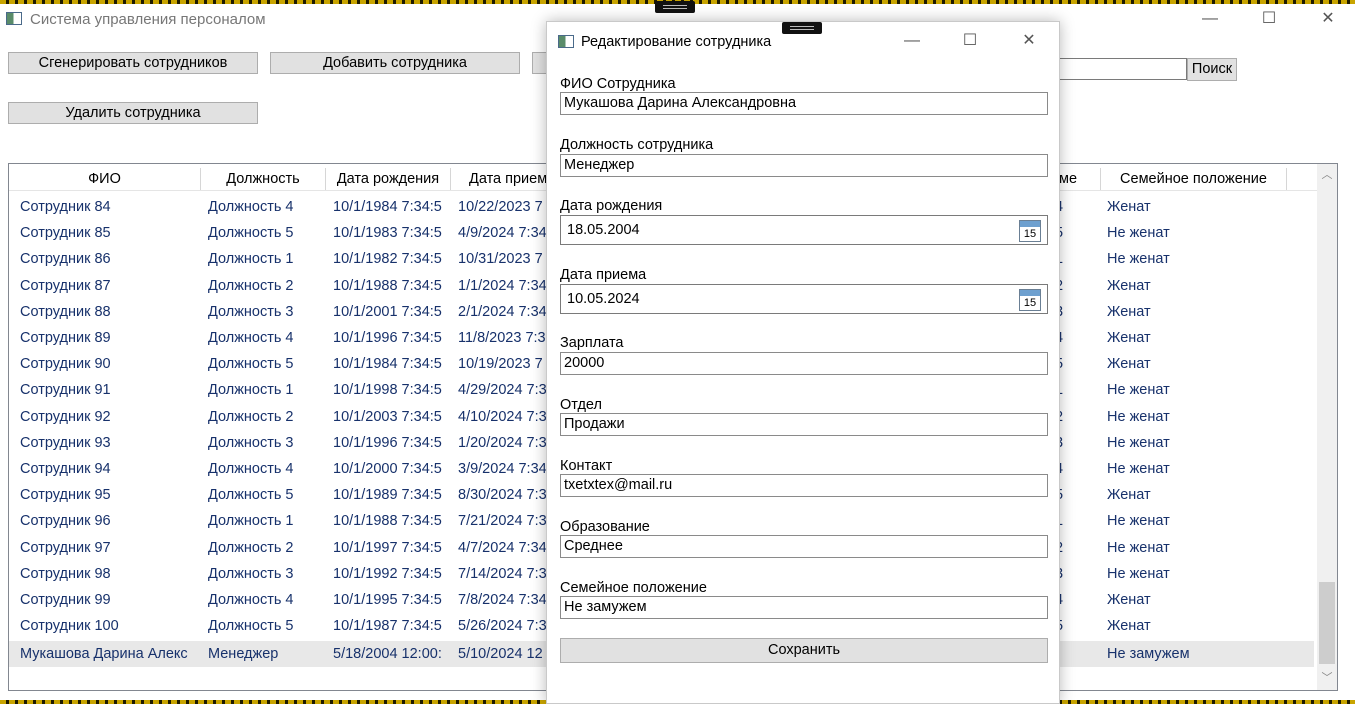  What do you see at coordinates (111, 364) in the screenshot?
I see `cell-name: Сотрудник 90` at bounding box center [111, 364].